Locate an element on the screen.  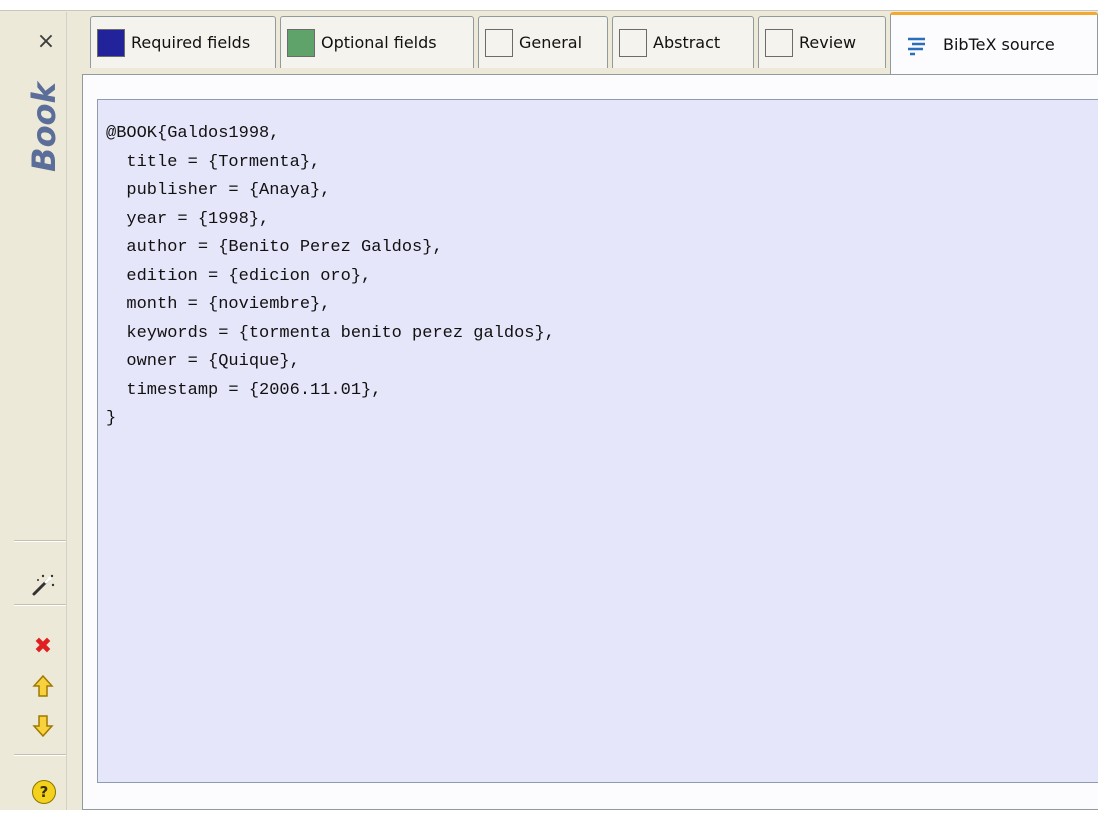
tab-label: Review is located at coordinates (828, 42).